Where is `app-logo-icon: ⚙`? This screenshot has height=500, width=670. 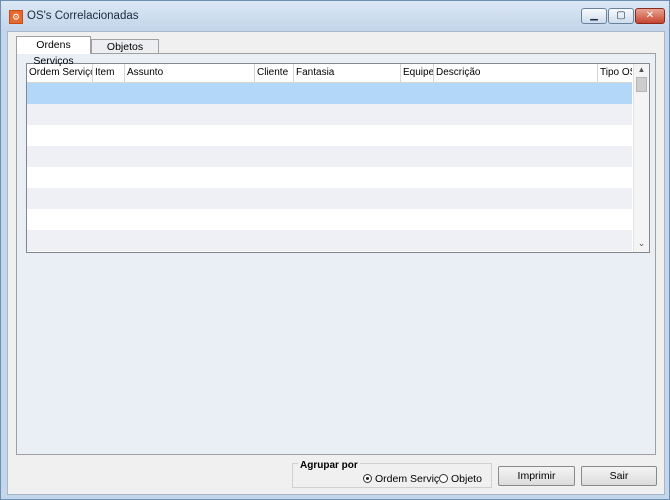 app-logo-icon: ⚙ is located at coordinates (16, 17).